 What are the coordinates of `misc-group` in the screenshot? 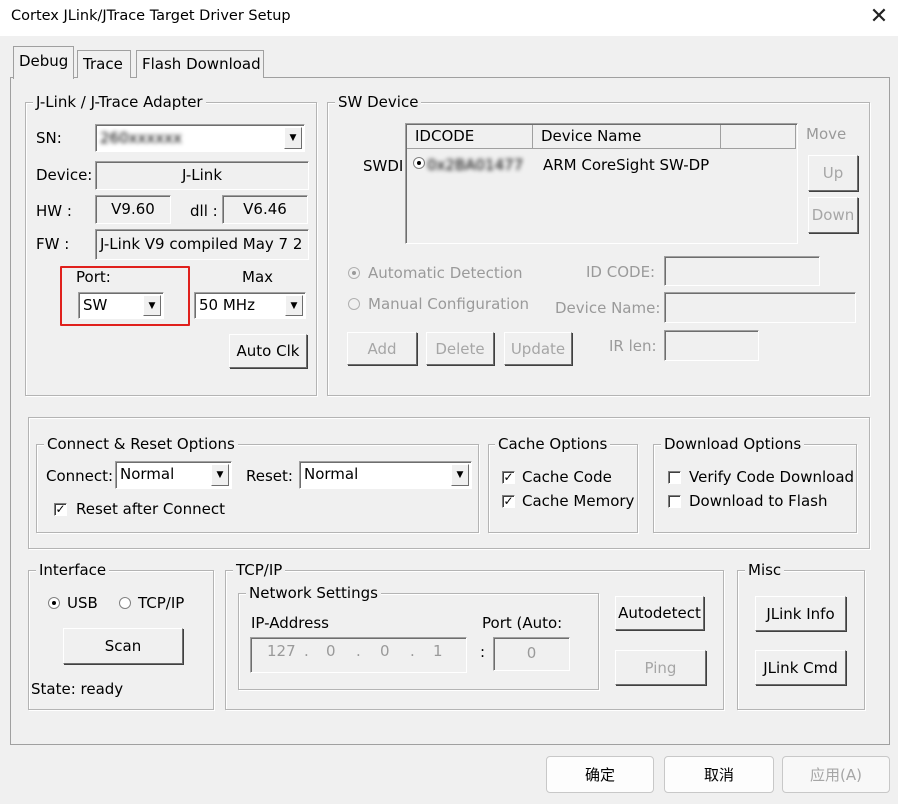 It's located at (801, 640).